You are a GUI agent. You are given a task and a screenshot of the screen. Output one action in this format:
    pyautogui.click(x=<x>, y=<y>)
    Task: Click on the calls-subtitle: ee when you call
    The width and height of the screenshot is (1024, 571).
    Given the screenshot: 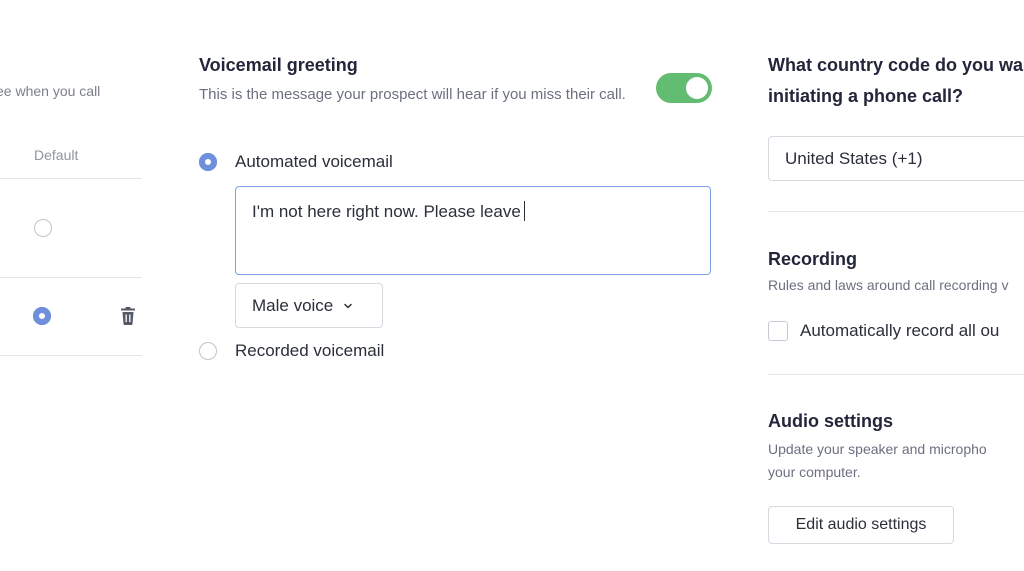 What is the action you would take?
    pyautogui.click(x=50, y=91)
    